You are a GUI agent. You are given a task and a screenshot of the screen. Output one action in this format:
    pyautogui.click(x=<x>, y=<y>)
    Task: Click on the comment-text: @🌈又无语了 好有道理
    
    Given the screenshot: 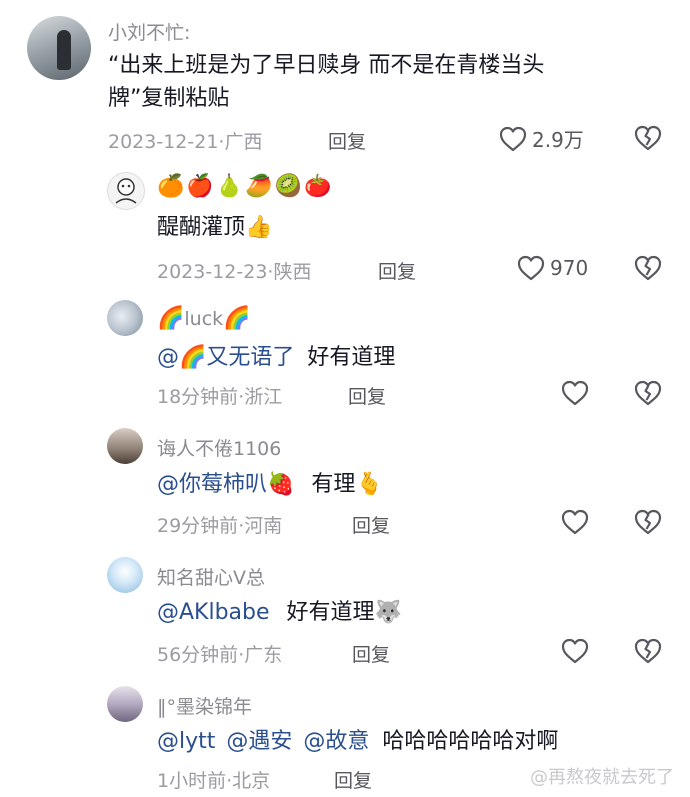 What is the action you would take?
    pyautogui.click(x=276, y=358)
    